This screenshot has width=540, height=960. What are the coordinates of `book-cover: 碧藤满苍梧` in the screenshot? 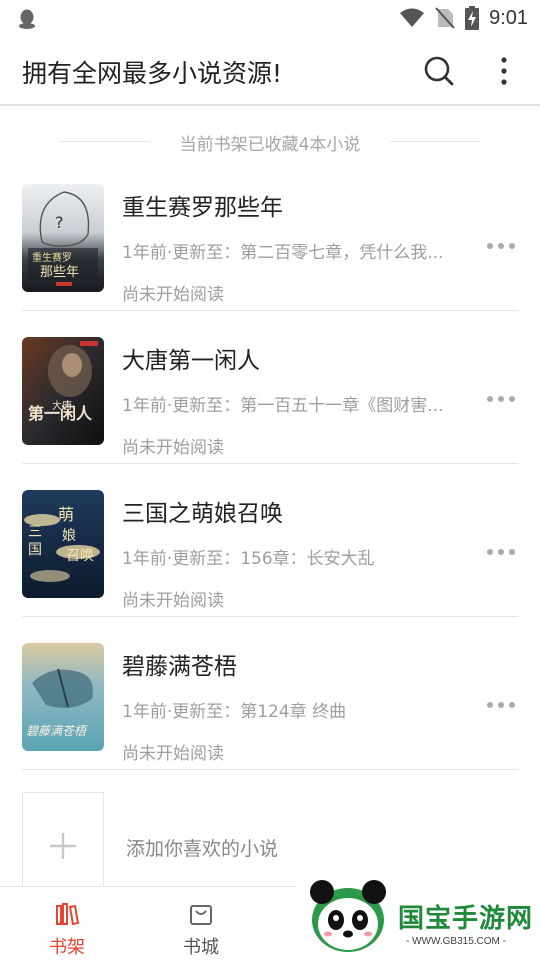 It's located at (63, 697).